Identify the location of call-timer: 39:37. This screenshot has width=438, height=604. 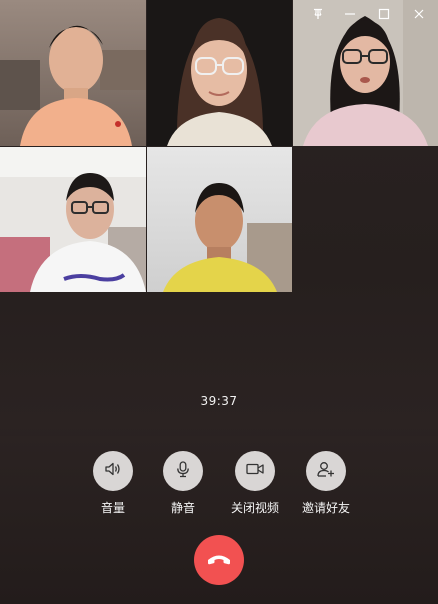
(219, 401).